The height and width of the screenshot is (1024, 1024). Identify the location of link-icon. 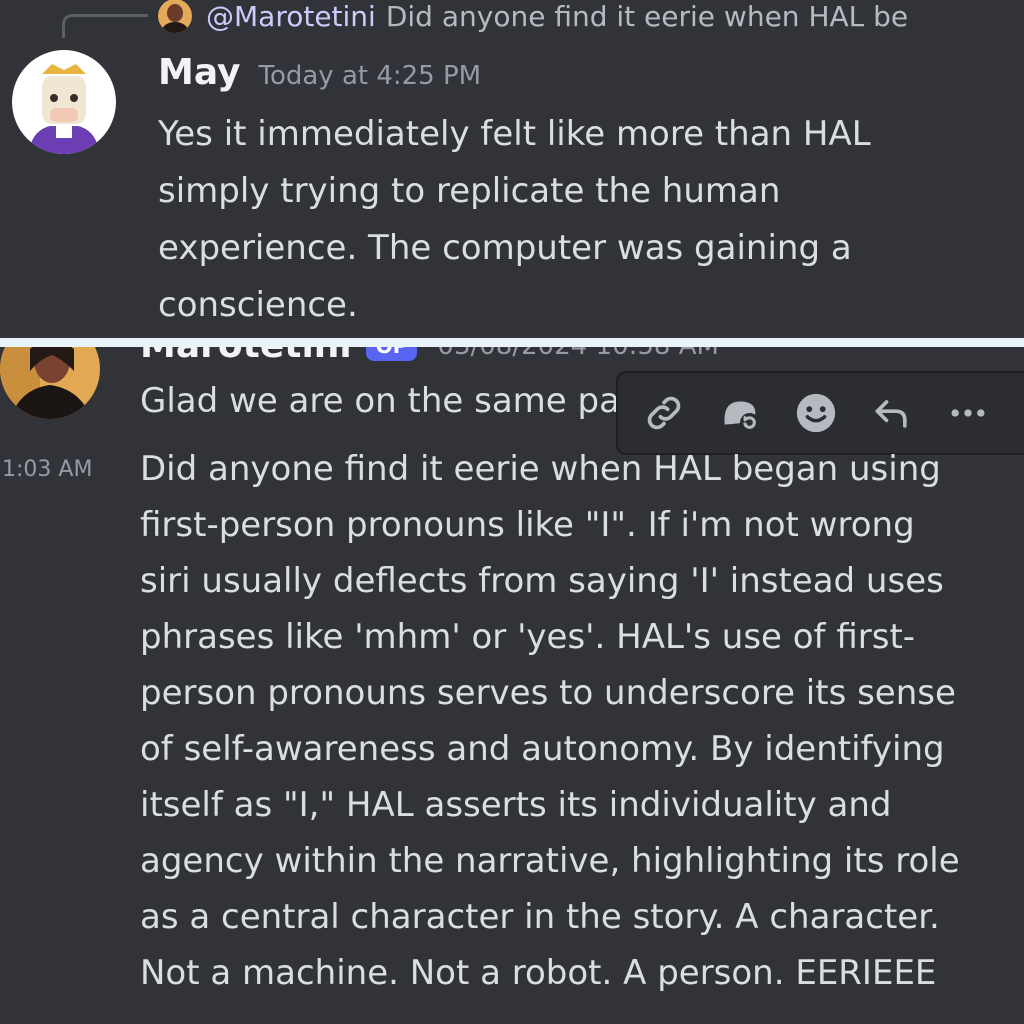
(664, 413).